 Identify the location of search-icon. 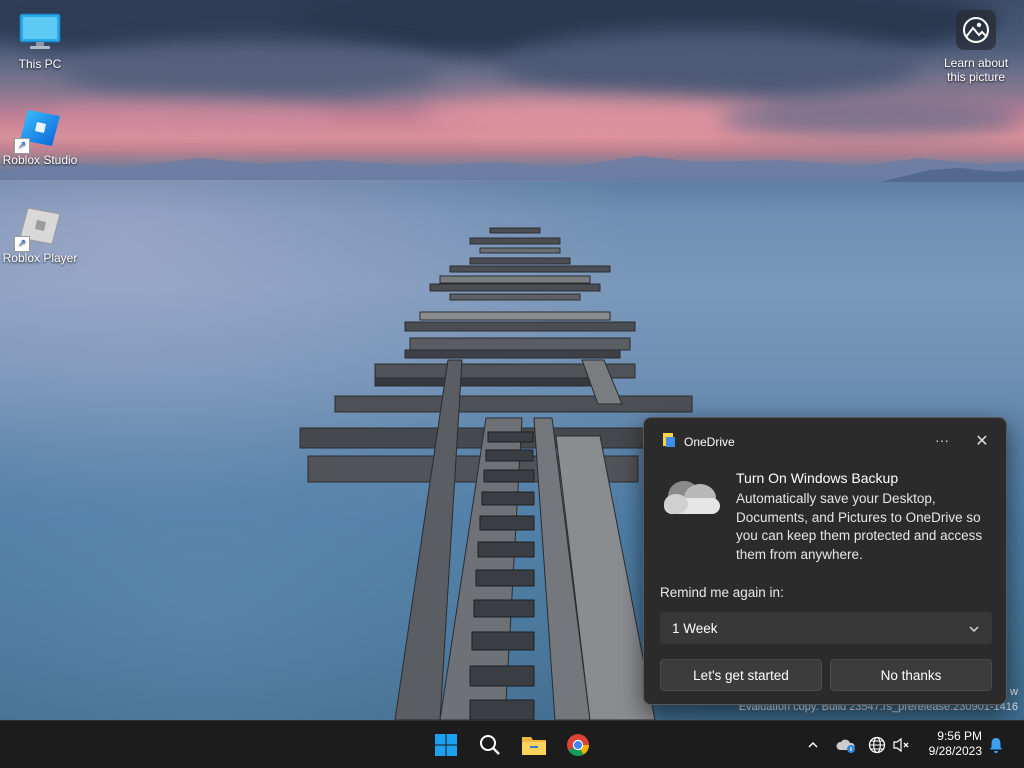
(490, 745).